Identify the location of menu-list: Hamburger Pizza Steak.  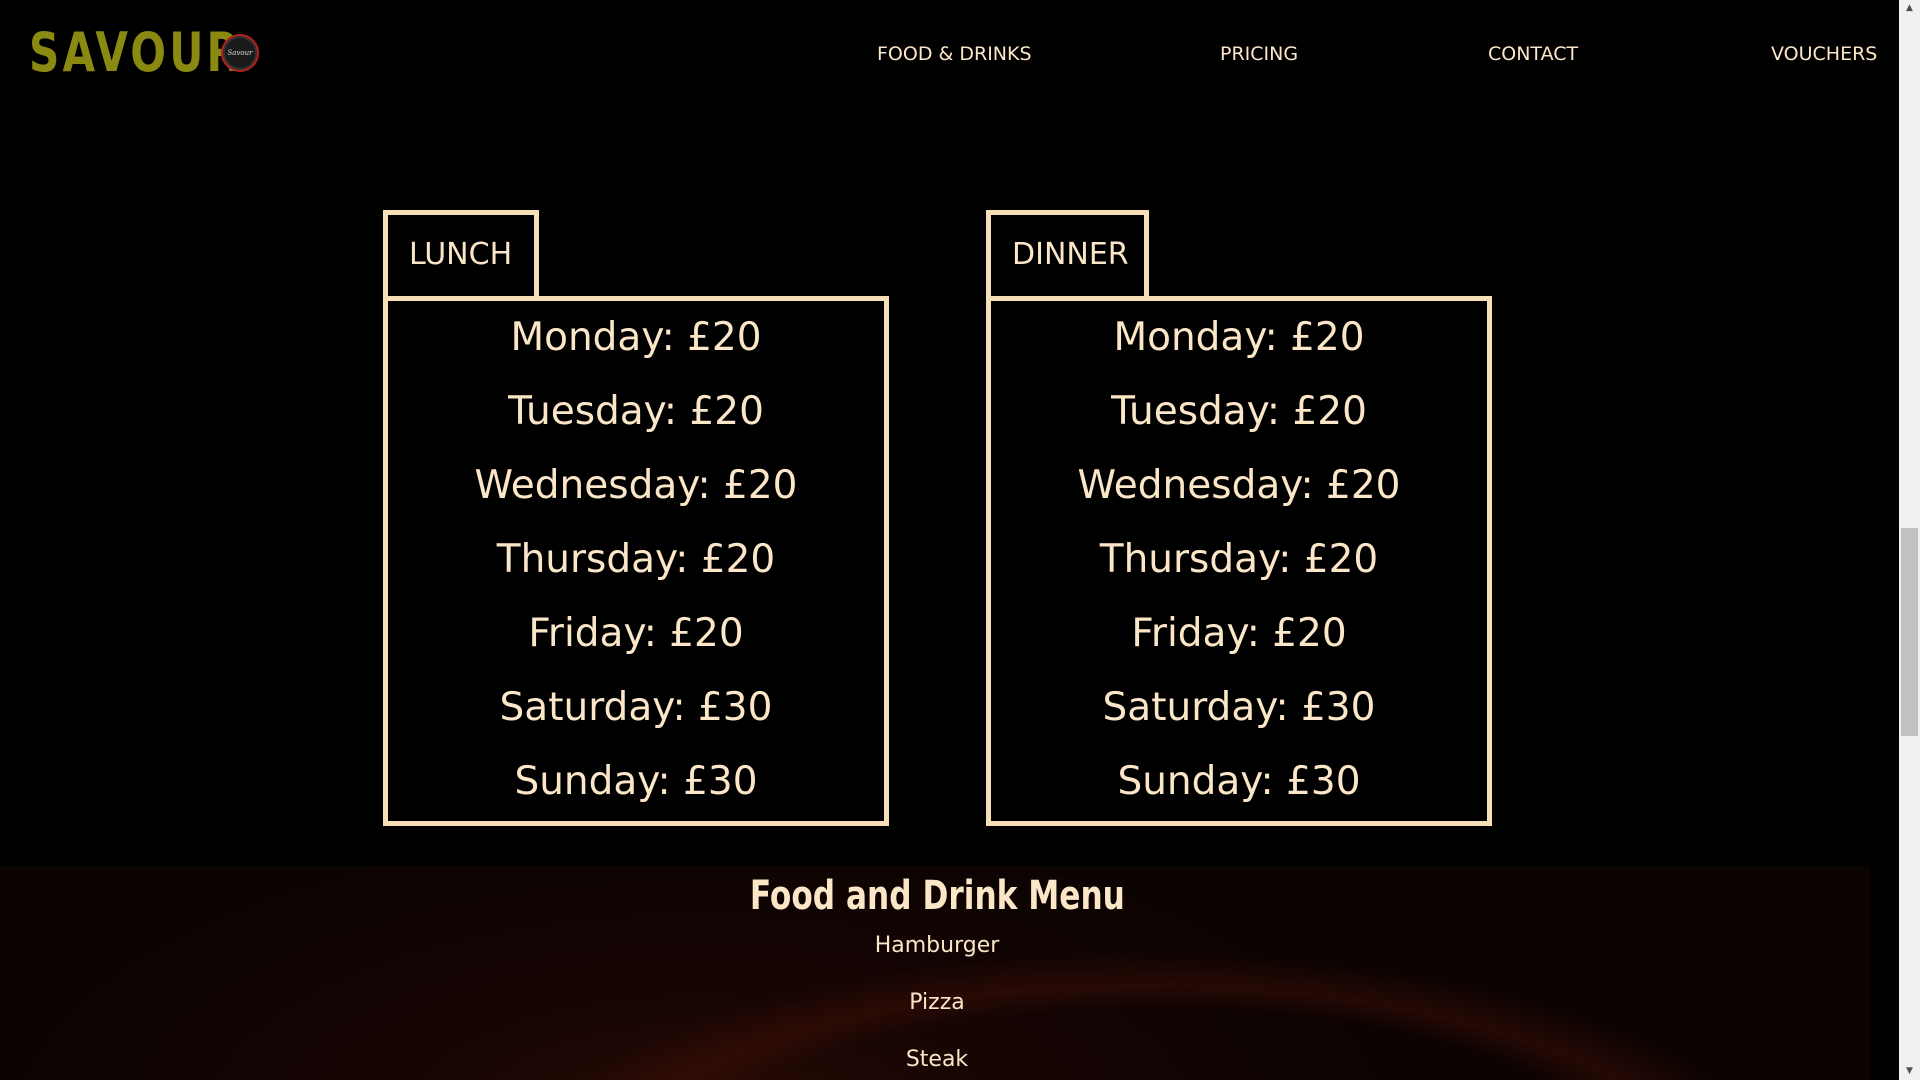
(937, 1003).